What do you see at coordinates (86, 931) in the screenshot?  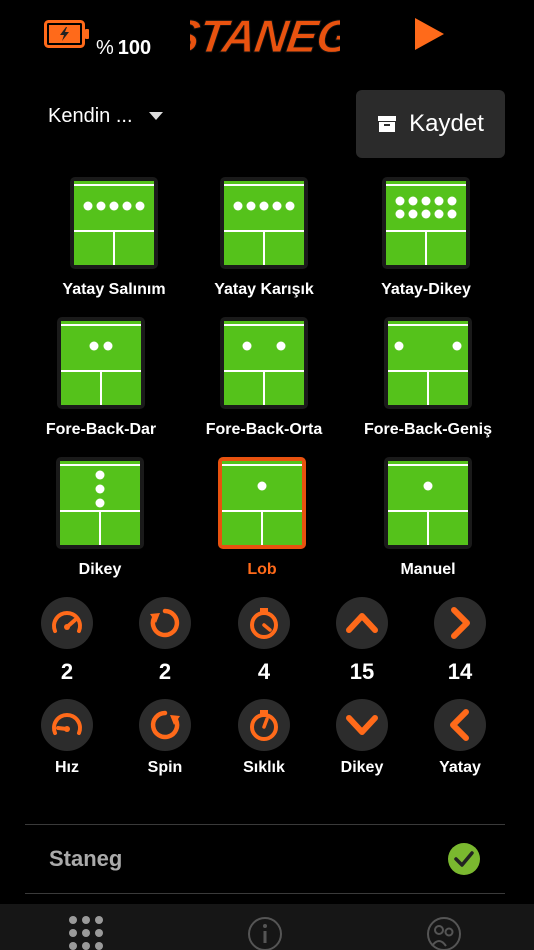 I see `grid-icon` at bounding box center [86, 931].